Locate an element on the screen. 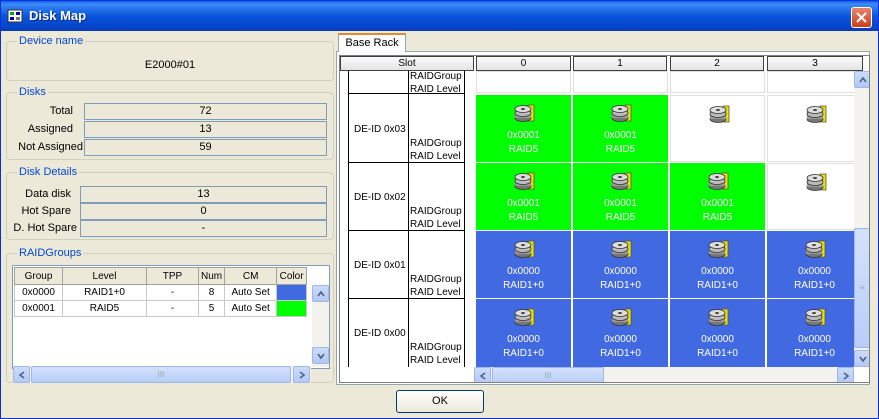  map-scroll-up-button is located at coordinates (861, 79).